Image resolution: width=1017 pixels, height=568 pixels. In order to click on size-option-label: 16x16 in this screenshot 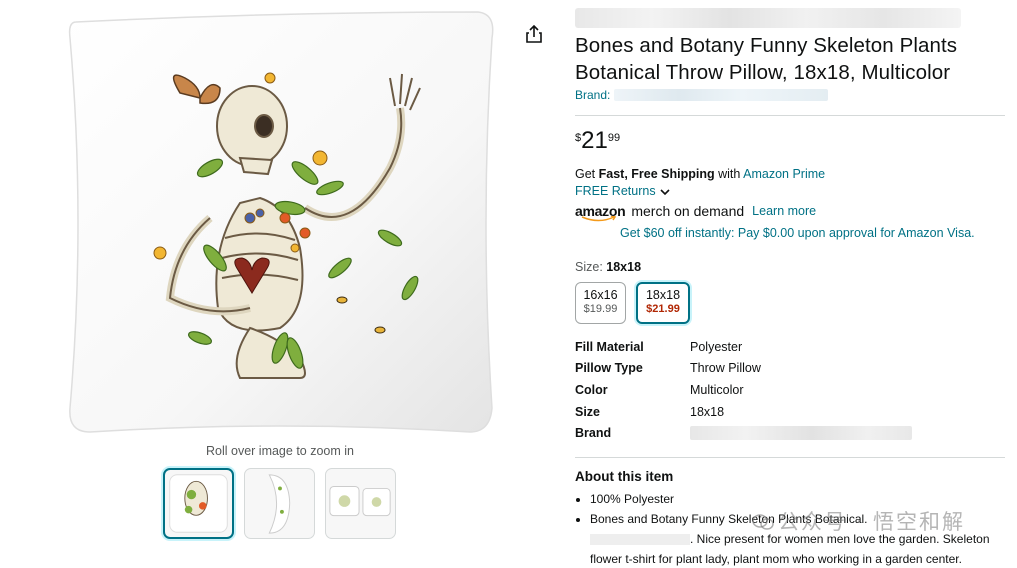, I will do `click(600, 295)`.